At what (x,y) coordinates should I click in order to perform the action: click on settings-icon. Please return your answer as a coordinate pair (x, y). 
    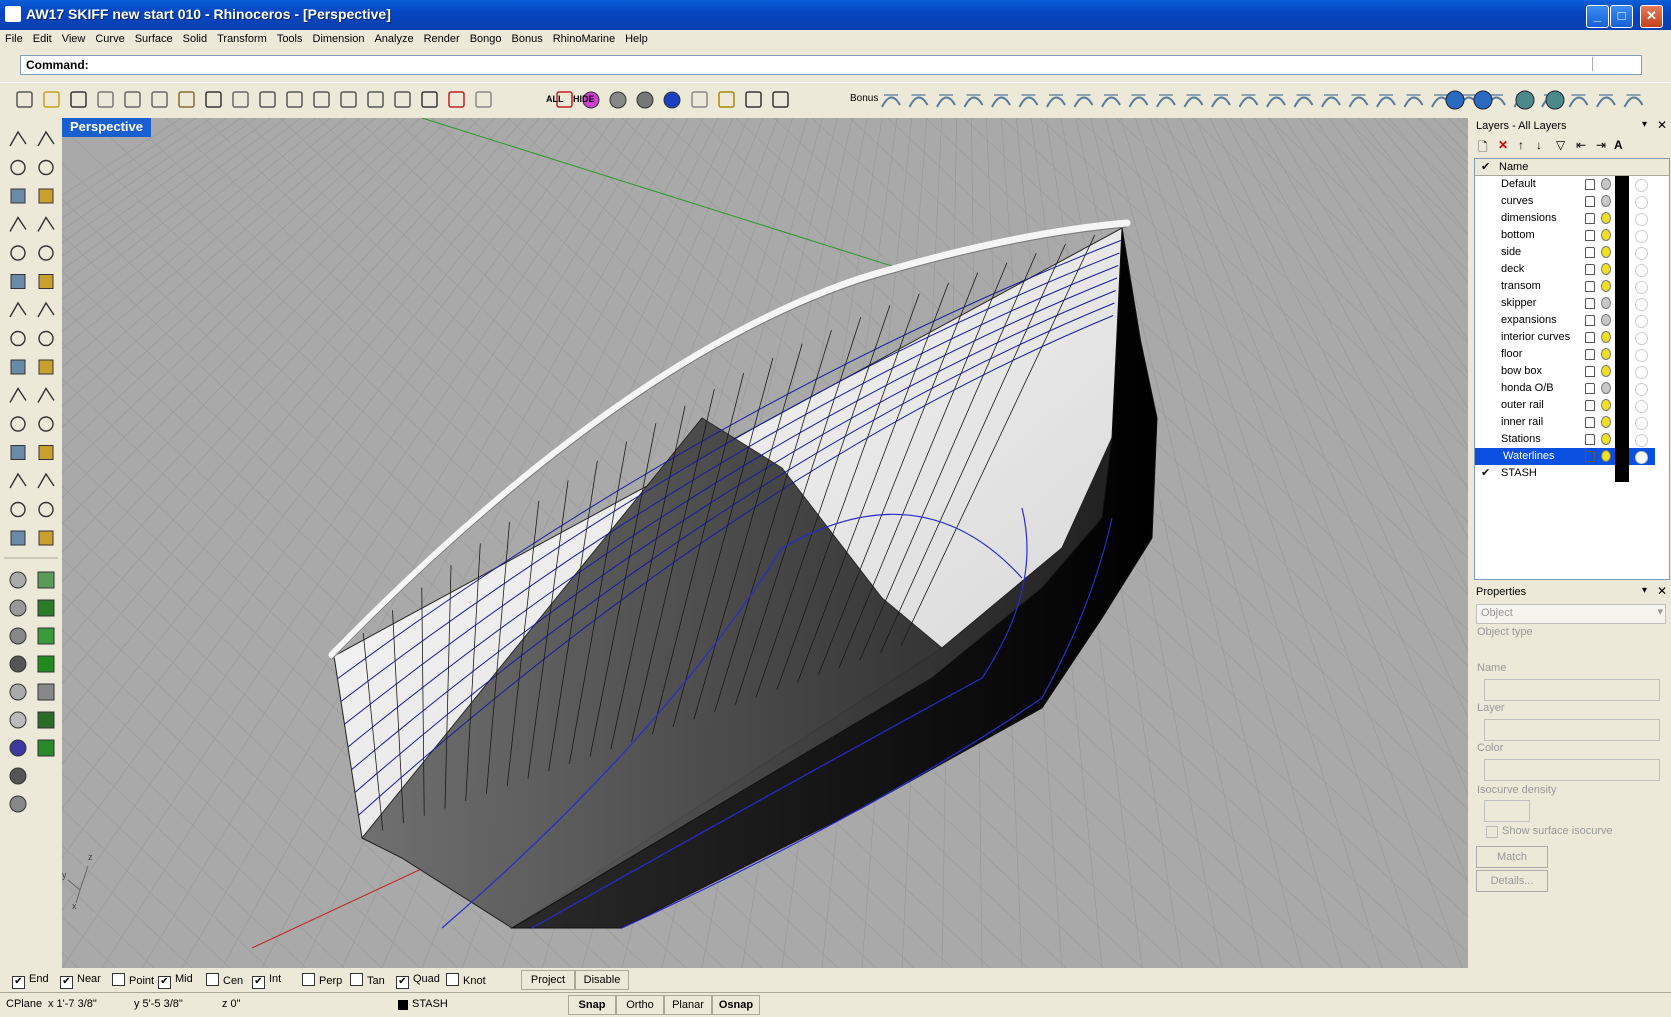
    Looking at the image, I should click on (726, 99).